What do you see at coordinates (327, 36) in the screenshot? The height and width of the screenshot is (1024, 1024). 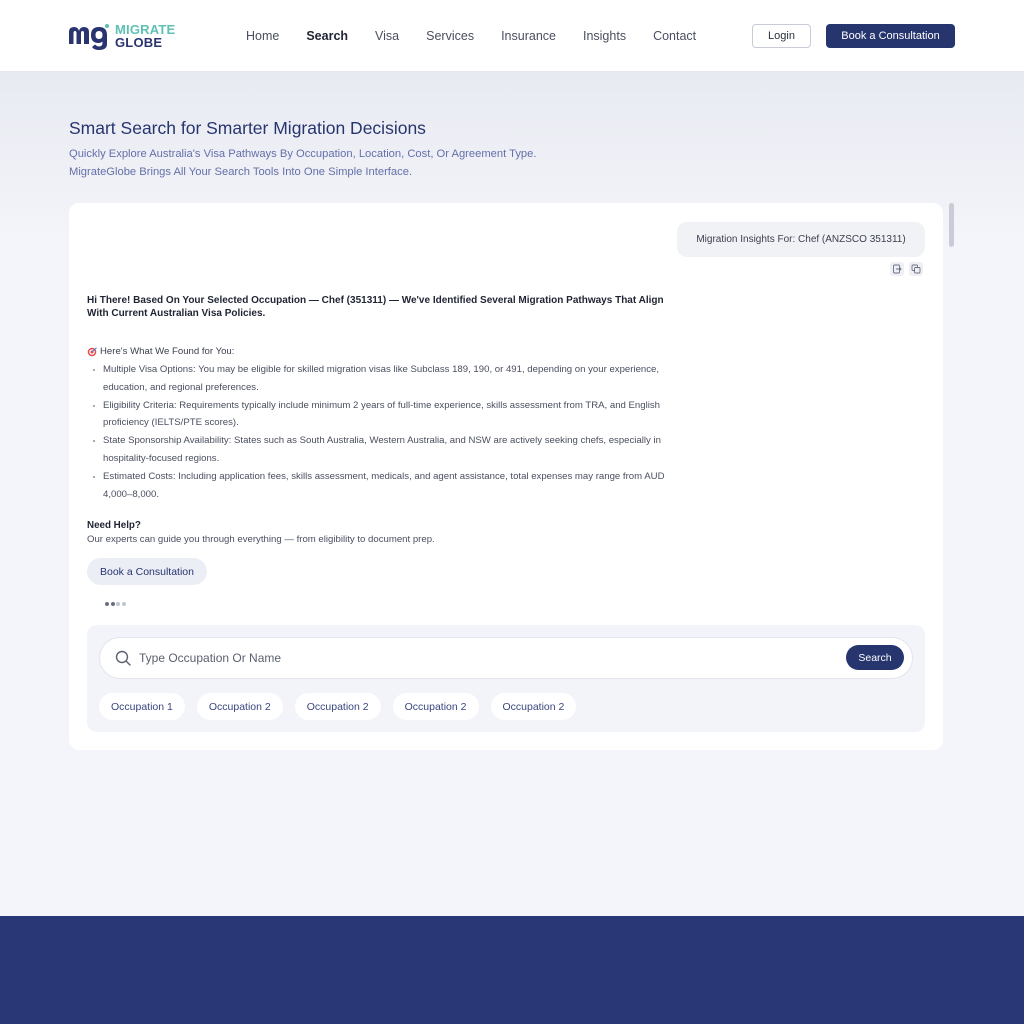 I see `nav-search: Search` at bounding box center [327, 36].